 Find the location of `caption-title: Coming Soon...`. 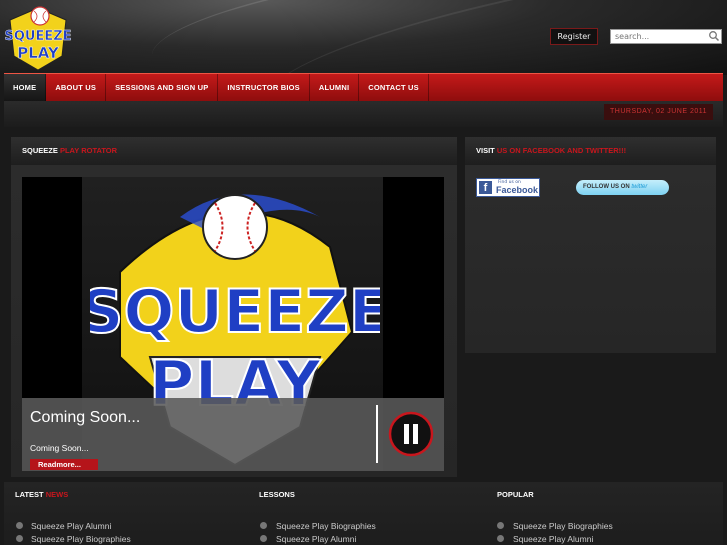

caption-title: Coming Soon... is located at coordinates (85, 417).